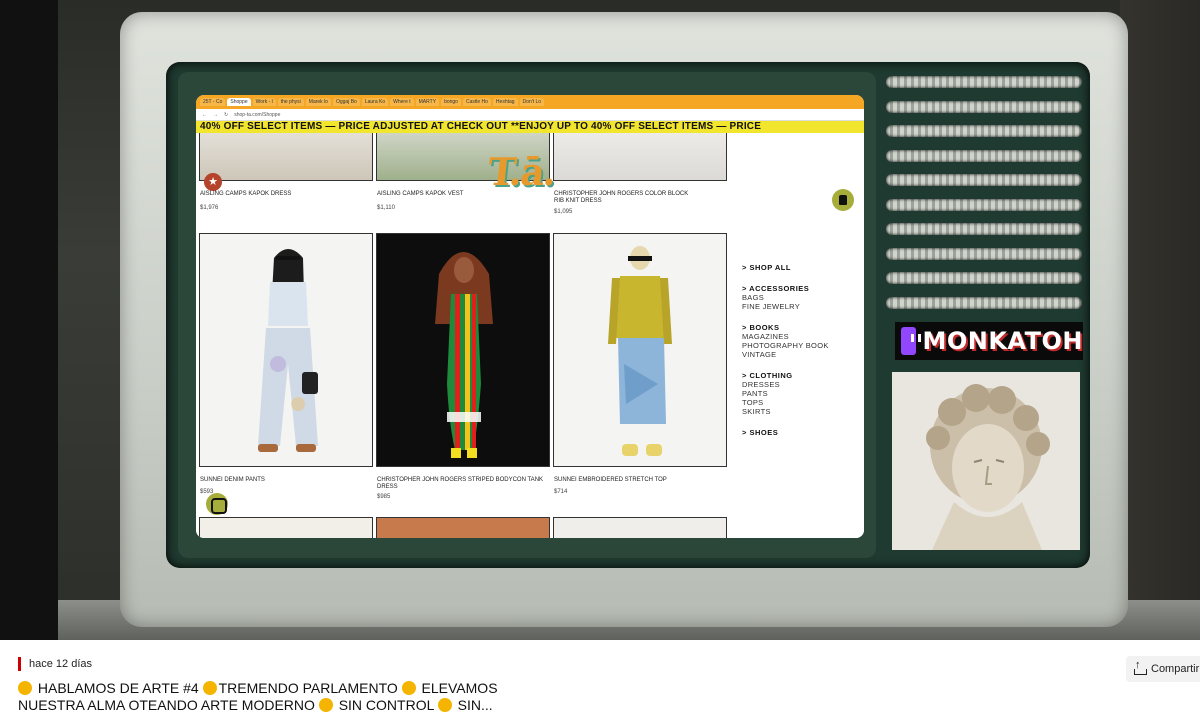 This screenshot has width=1200, height=726. I want to click on video-meta: hace 12 días, so click(55, 664).